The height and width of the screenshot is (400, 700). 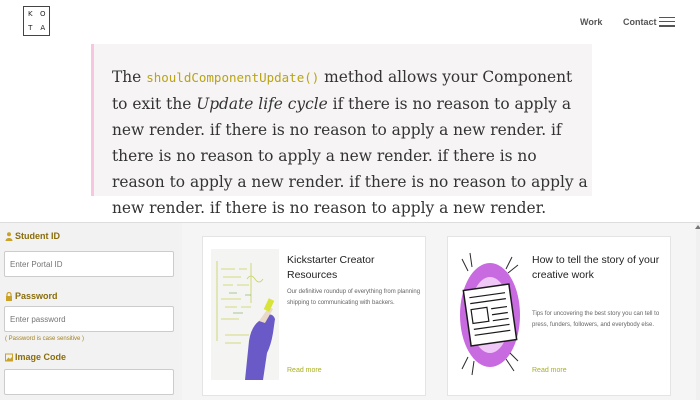 I want to click on student-id-label: Student ID, so click(x=32, y=236).